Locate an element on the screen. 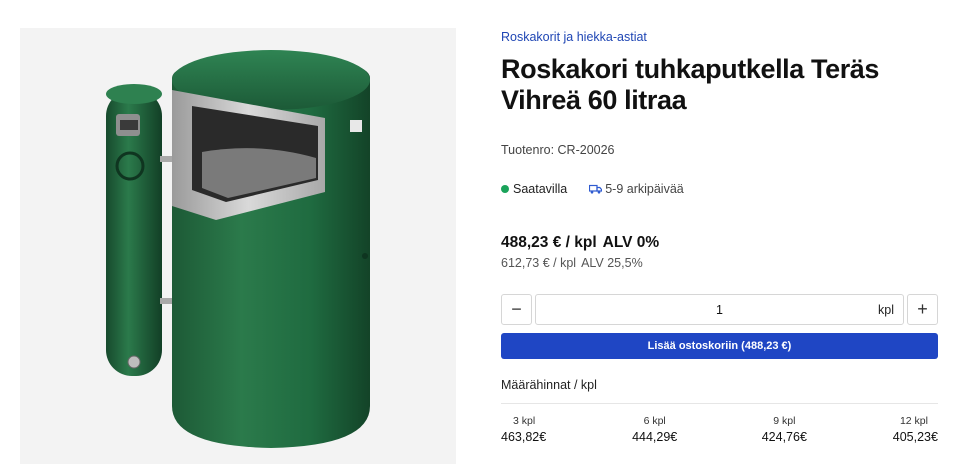  tier-qty: 12 kpl is located at coordinates (913, 421).